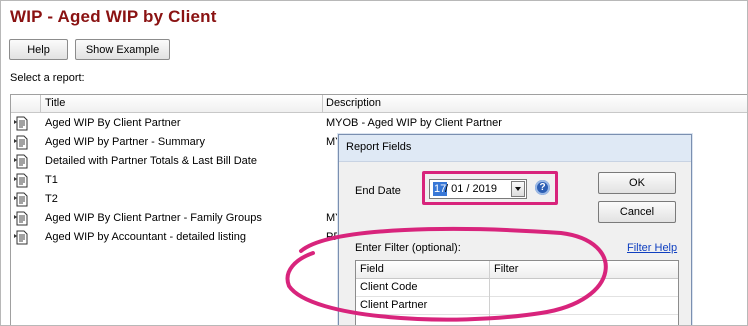 This screenshot has width=748, height=326. I want to click on report-description: MYOB - Aged WIP by Client Partner, so click(414, 123).